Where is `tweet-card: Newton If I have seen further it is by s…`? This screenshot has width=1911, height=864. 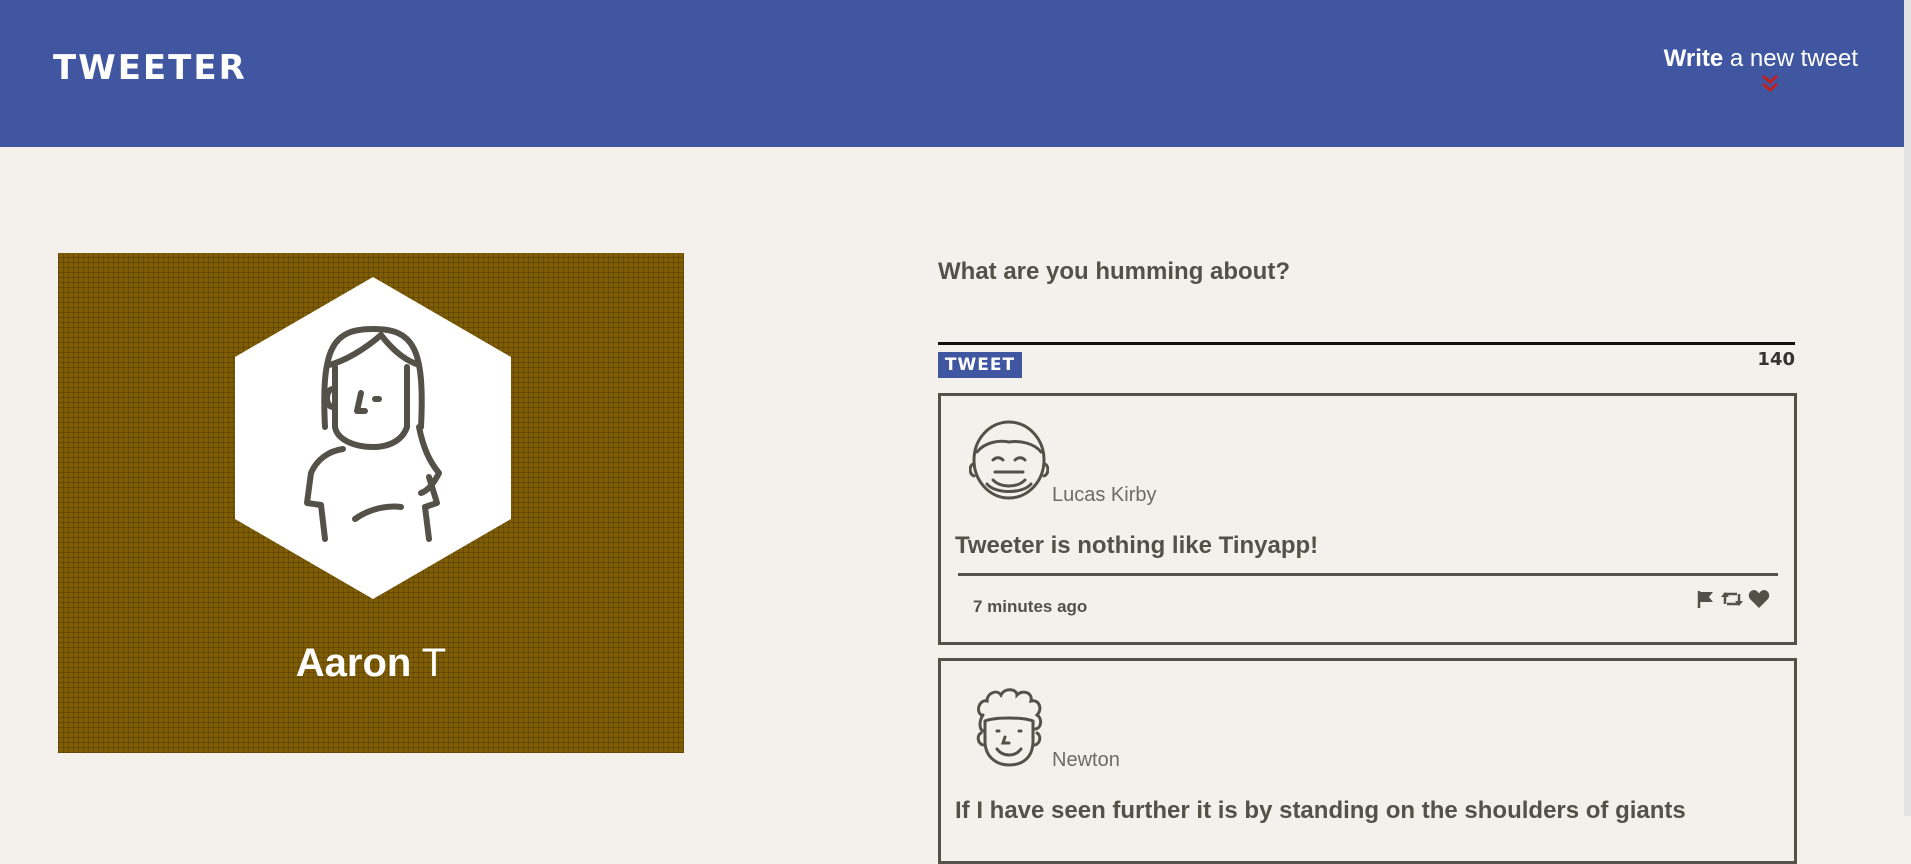
tweet-card: Newton If I have seen further it is by s… is located at coordinates (1367, 761).